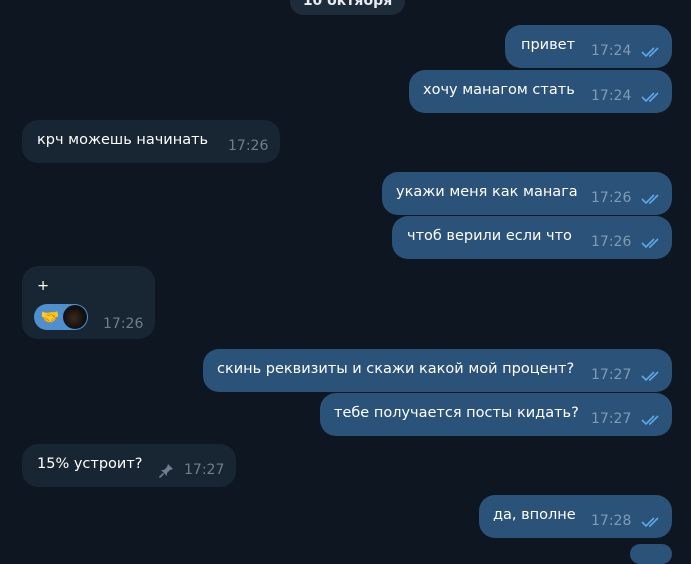  I want to click on handshake-emoji-icon: 🤝, so click(50, 317).